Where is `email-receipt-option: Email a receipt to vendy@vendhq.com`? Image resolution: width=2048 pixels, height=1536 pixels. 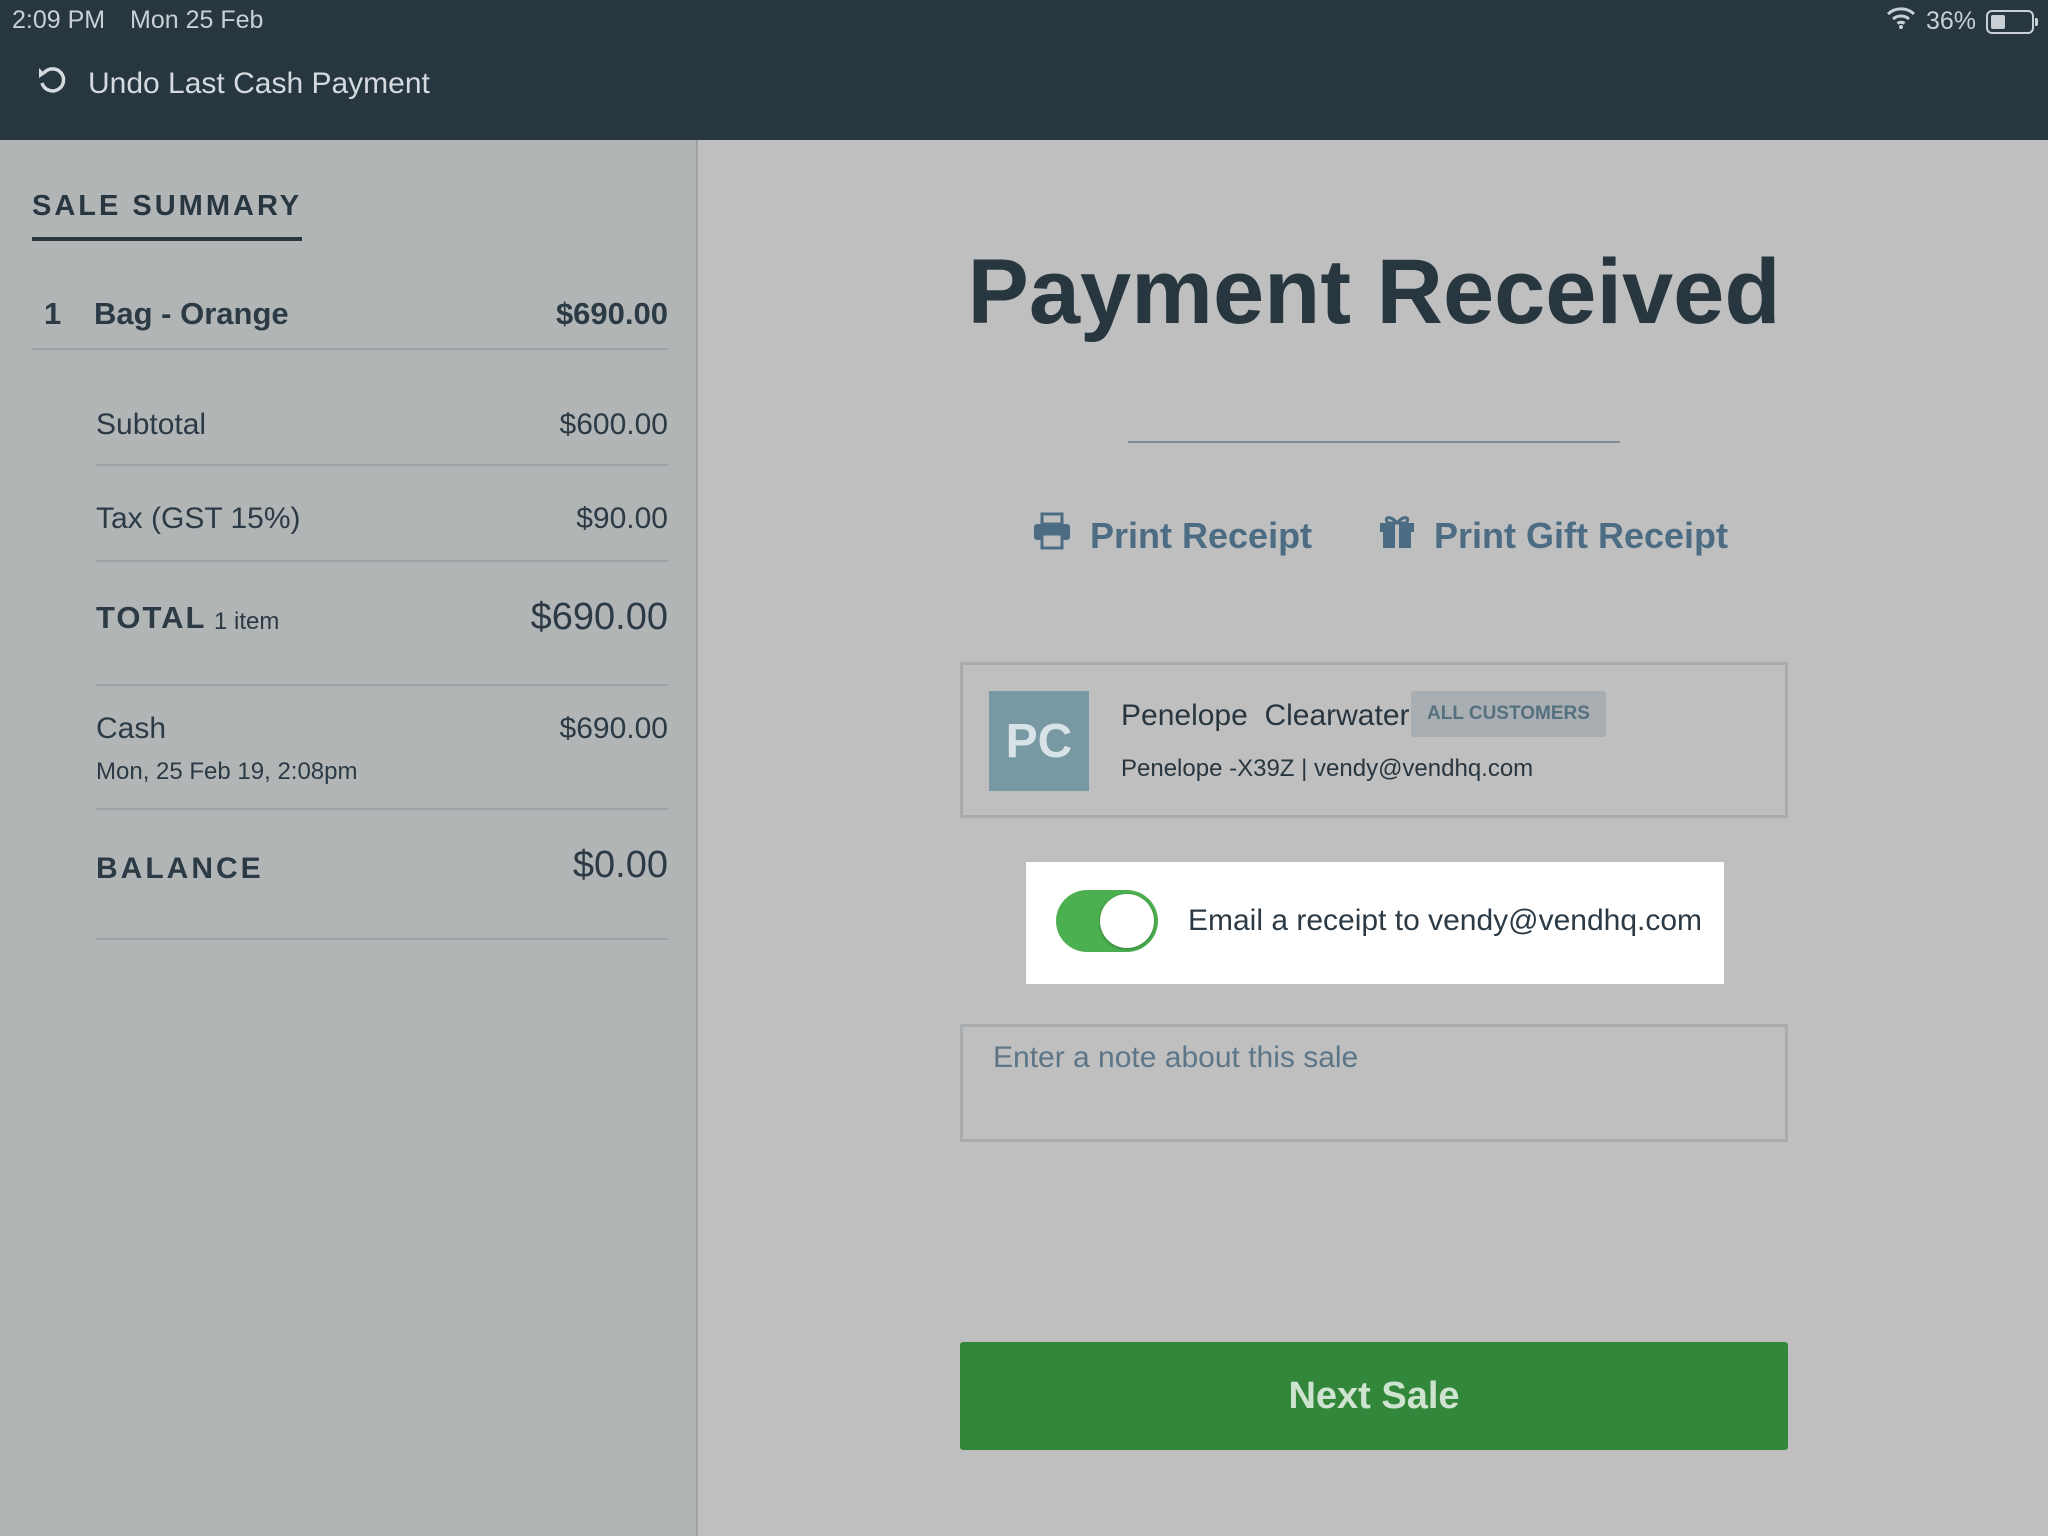 email-receipt-option: Email a receipt to vendy@vendhq.com is located at coordinates (1375, 923).